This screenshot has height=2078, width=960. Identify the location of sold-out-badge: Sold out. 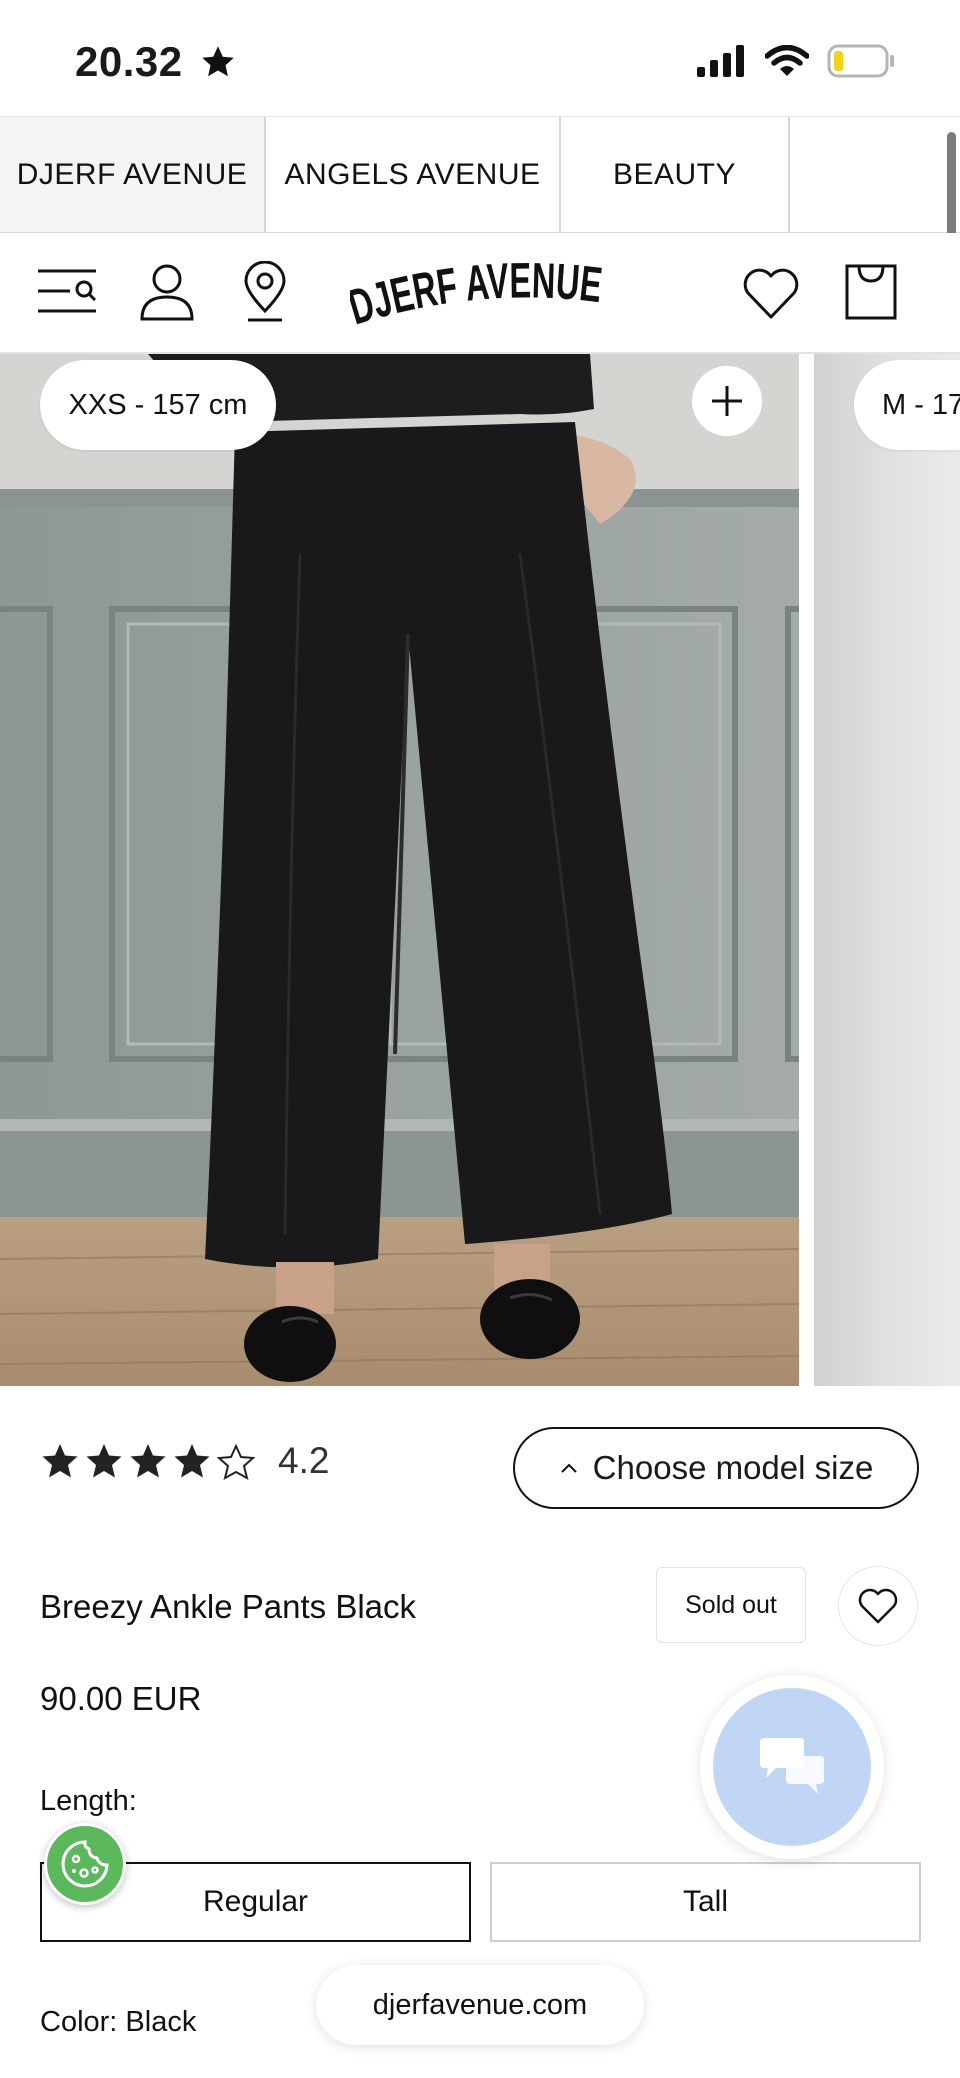
(731, 1605).